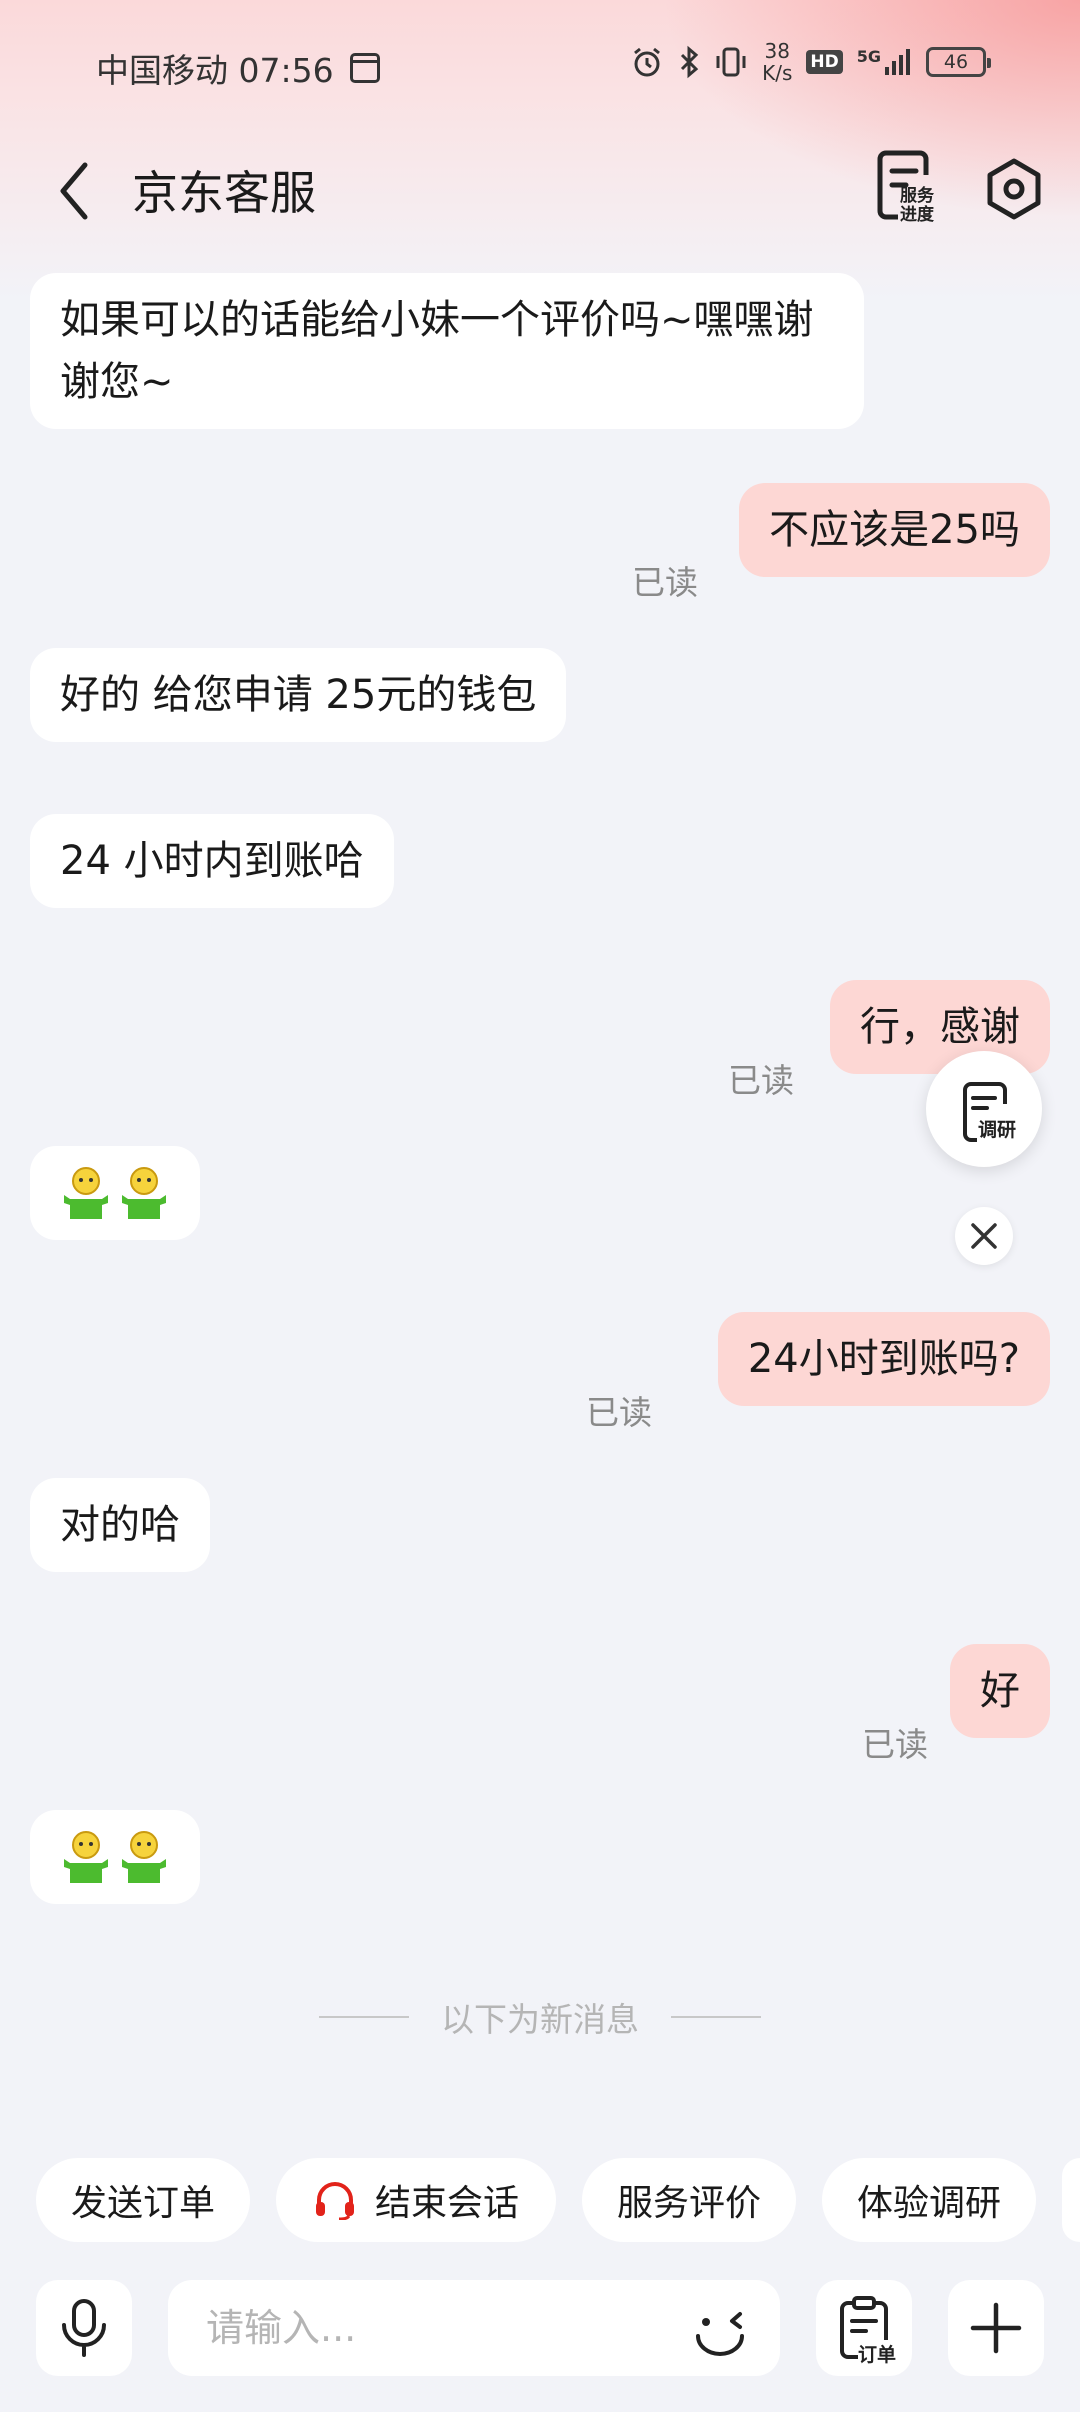  I want to click on message-text: 好的 给您申请 25元的钱包, so click(298, 695).